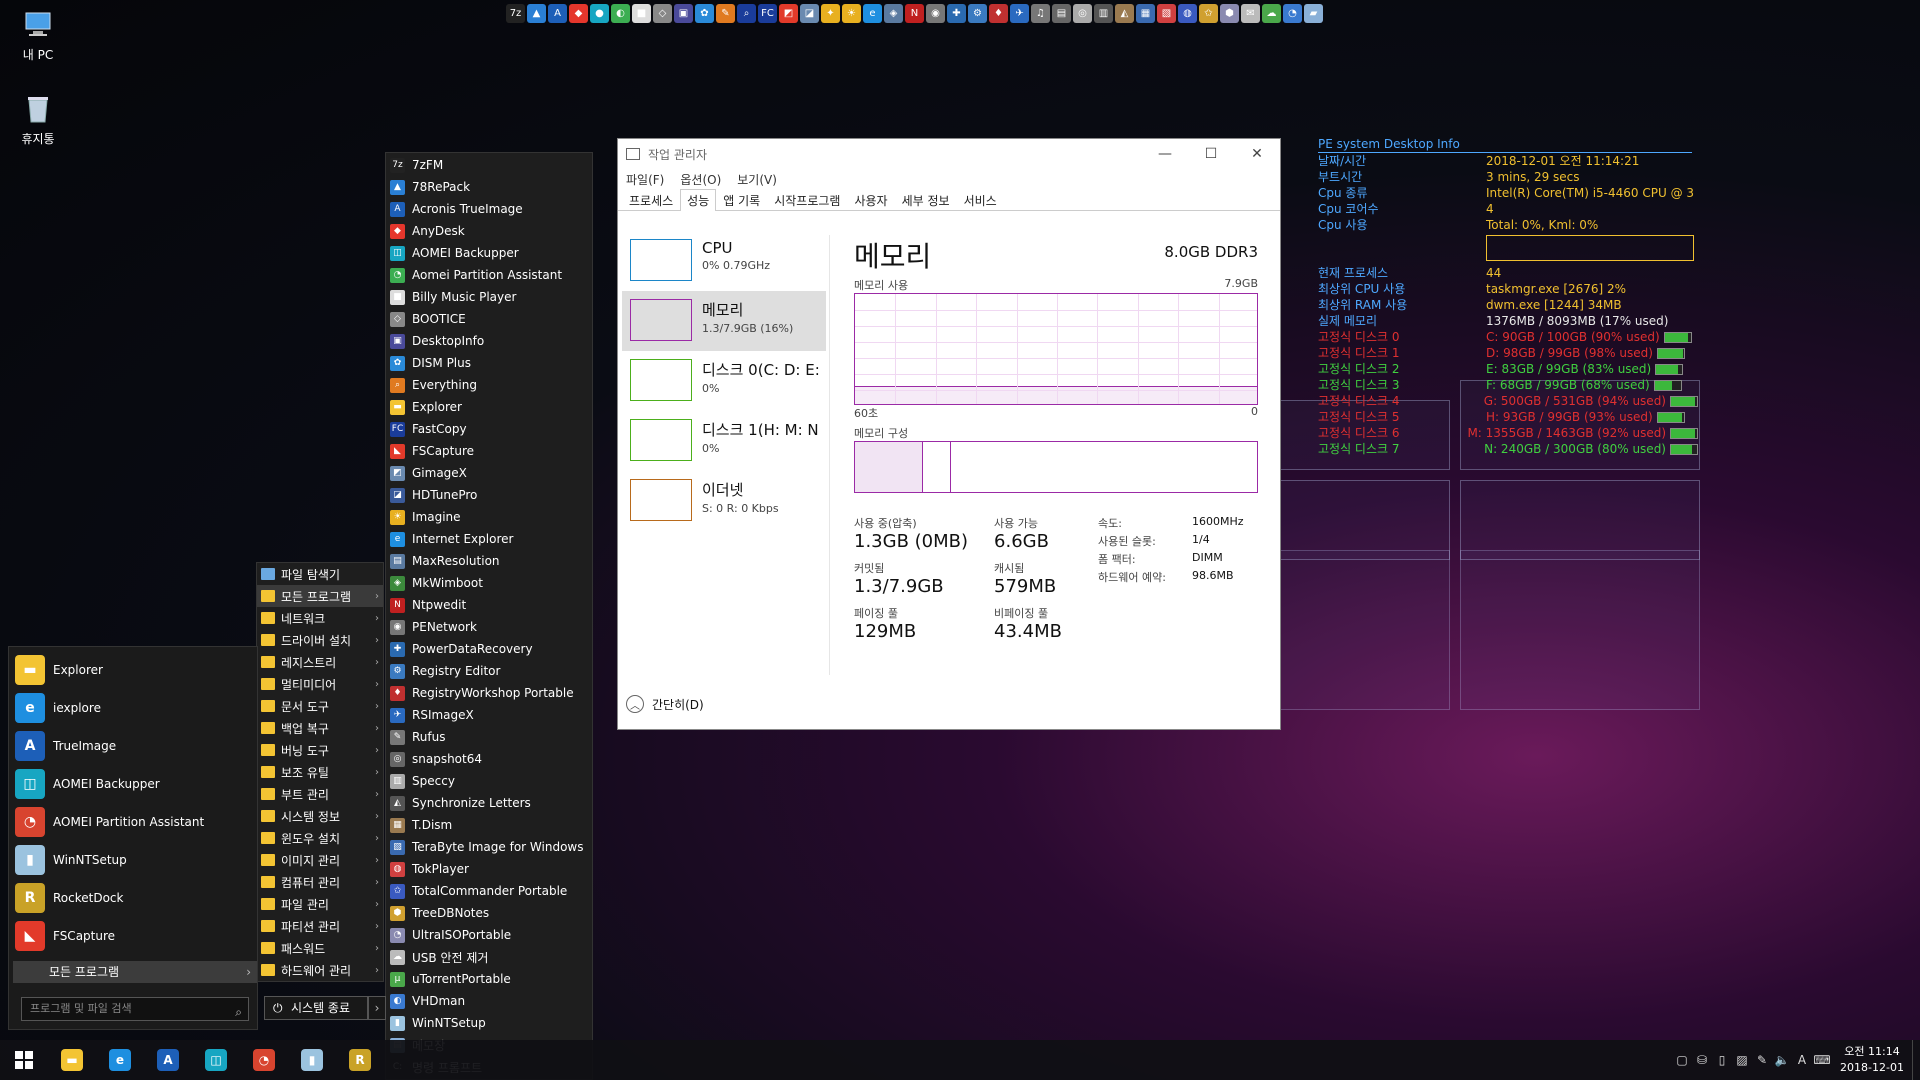  What do you see at coordinates (489, 297) in the screenshot?
I see `program-item-billy-music-player: ■ Billy Music Player` at bounding box center [489, 297].